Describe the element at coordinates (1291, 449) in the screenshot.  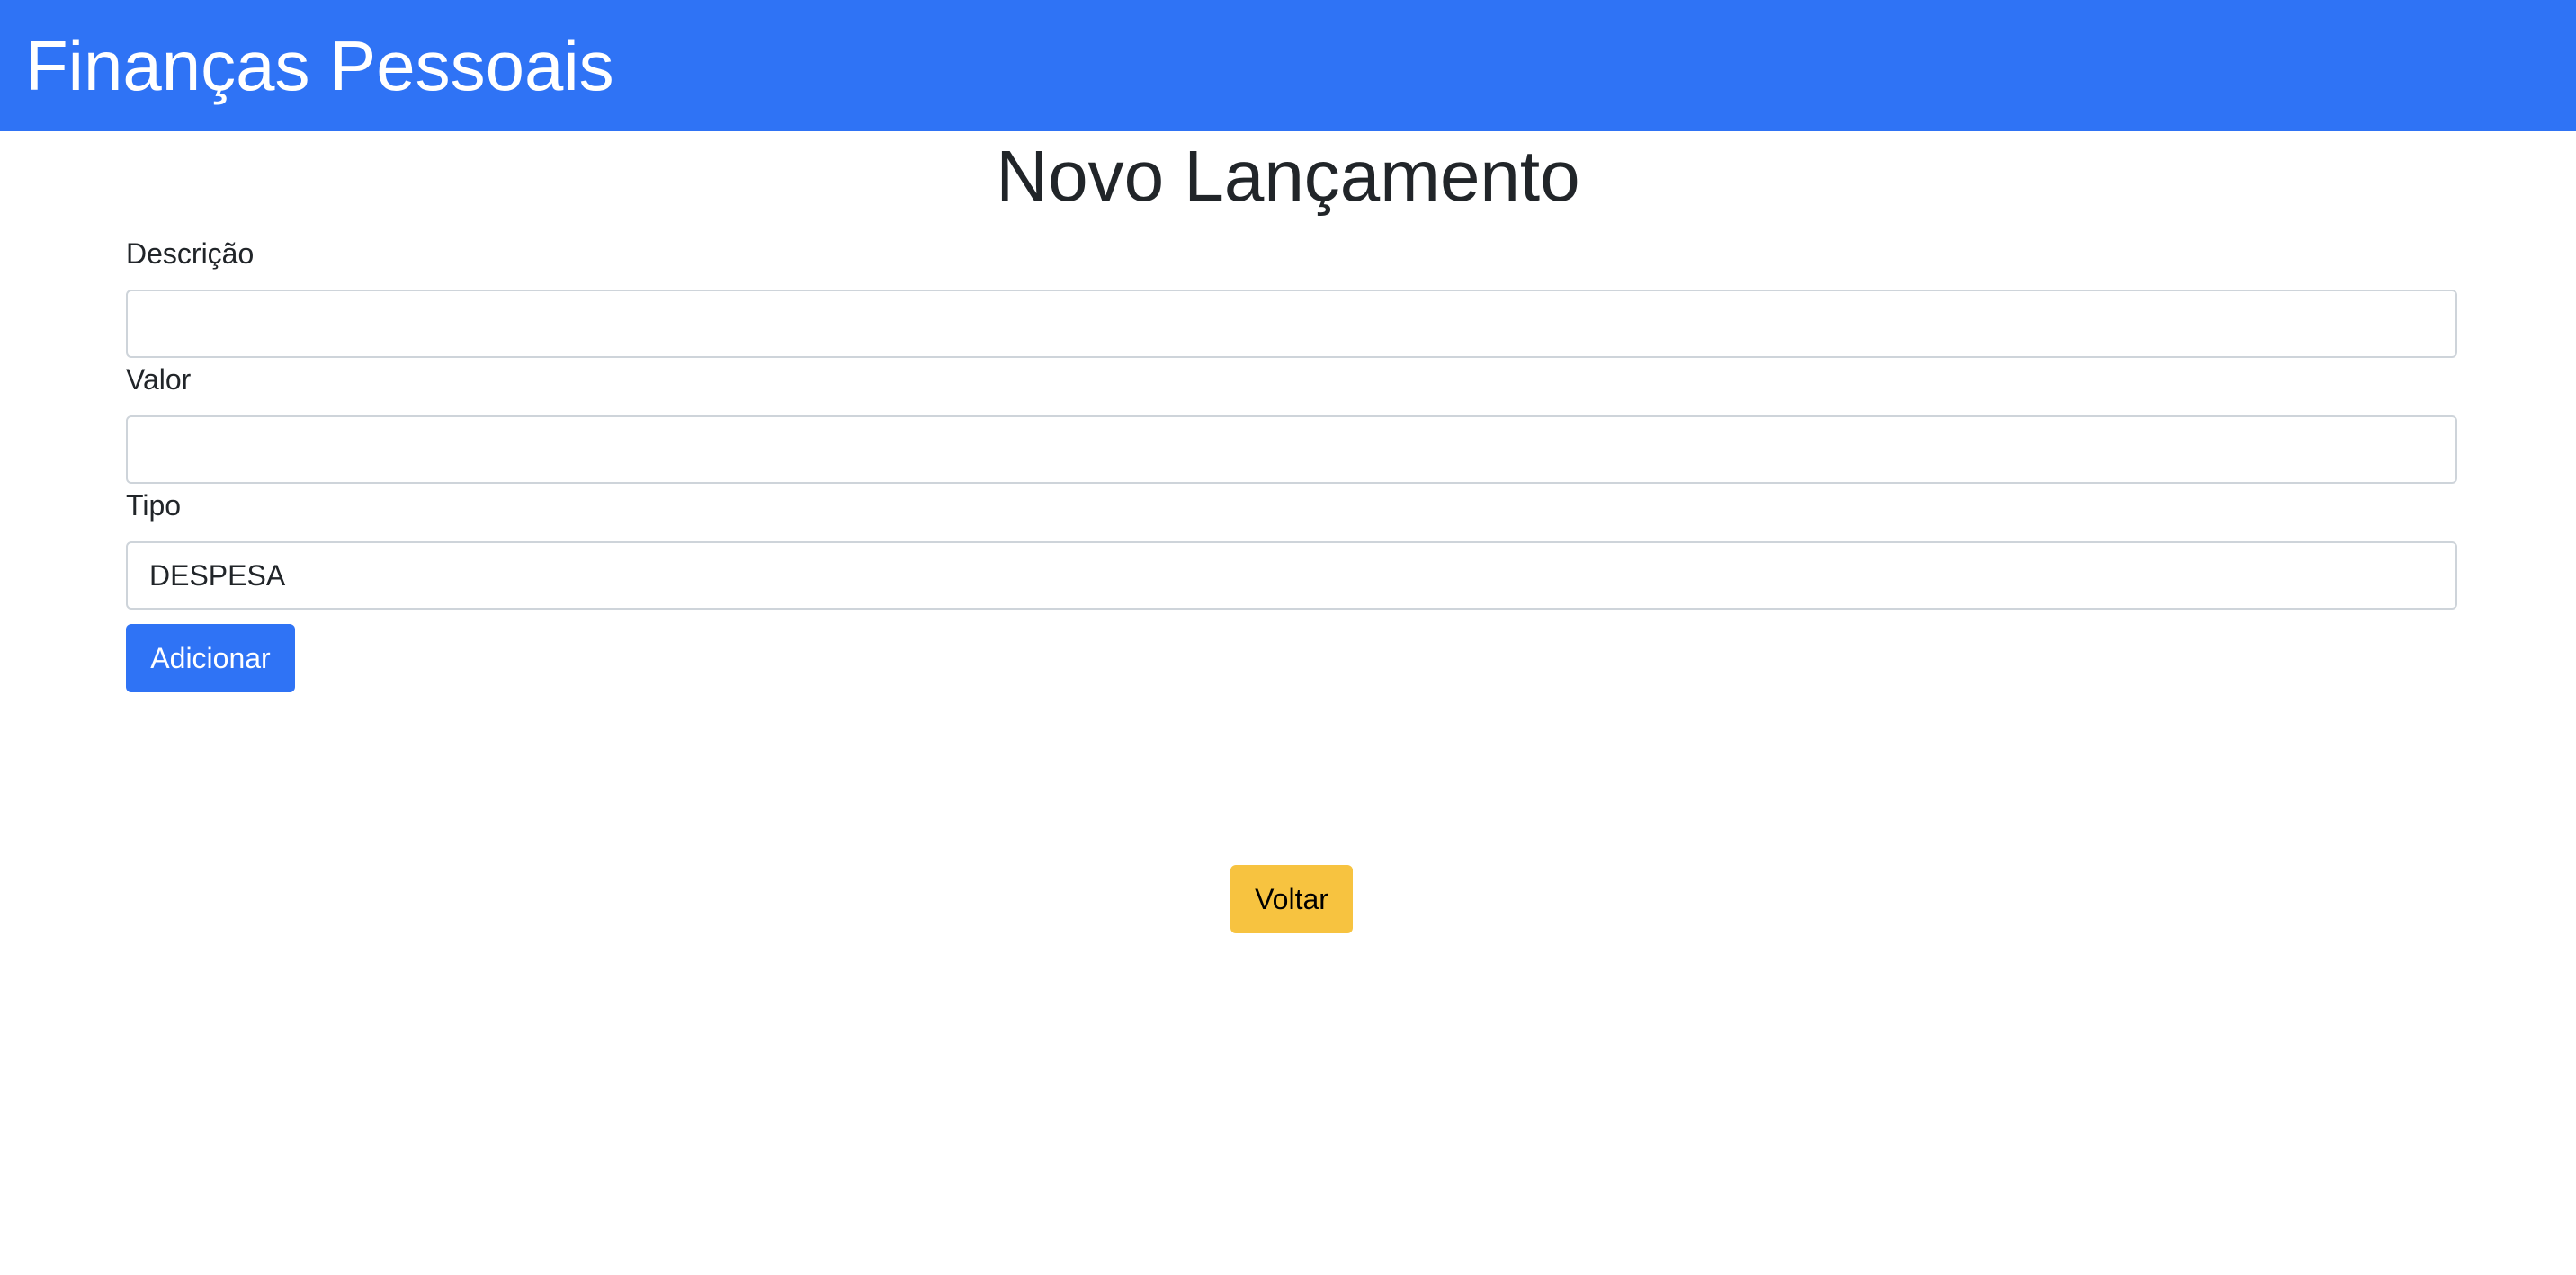
I see `valor-input` at that location.